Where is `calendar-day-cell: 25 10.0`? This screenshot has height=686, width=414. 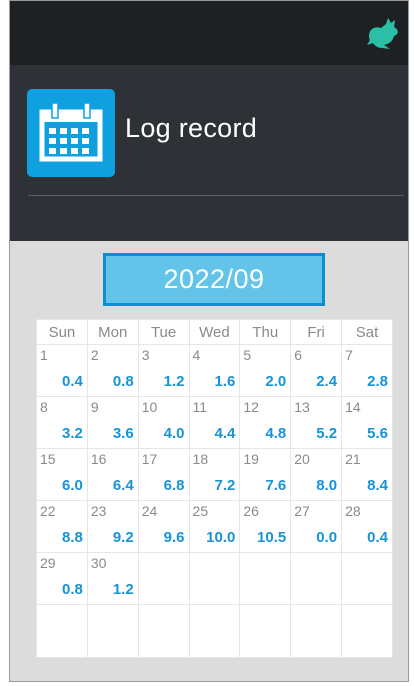
calendar-day-cell: 25 10.0 is located at coordinates (214, 526).